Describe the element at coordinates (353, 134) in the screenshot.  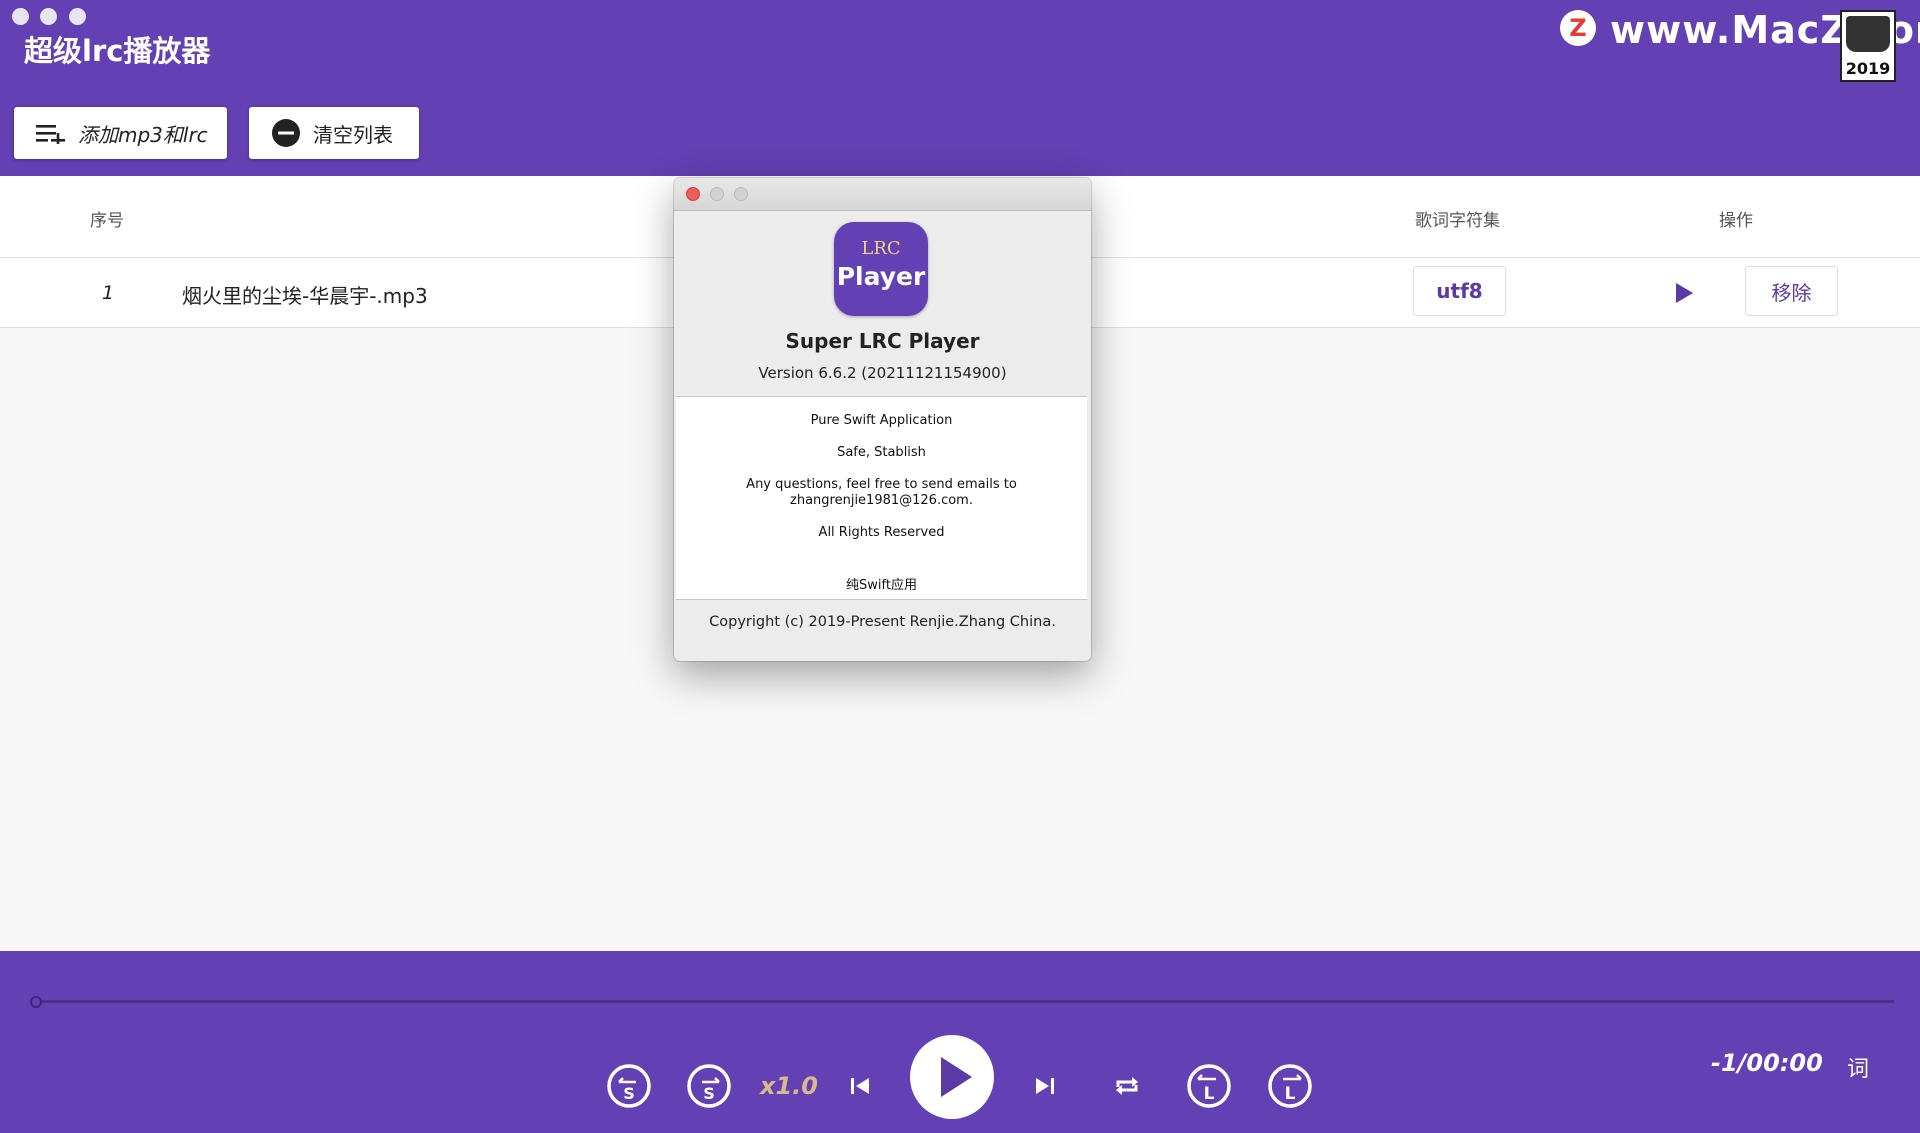
I see `clear-button-label: 清空列表` at that location.